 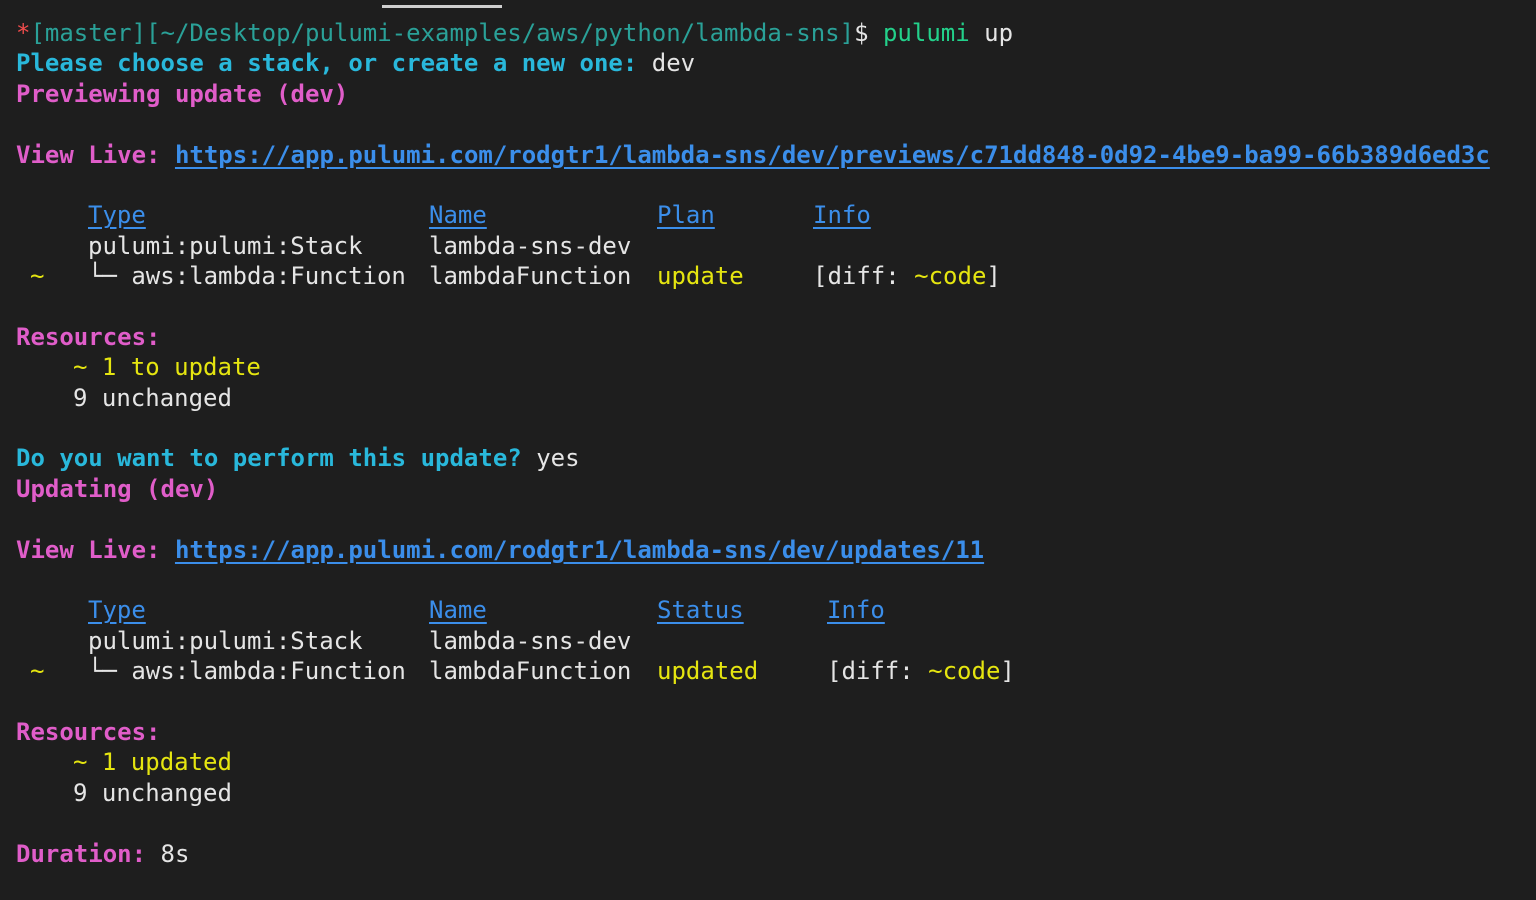 I want to click on row-status: updated, so click(x=708, y=671).